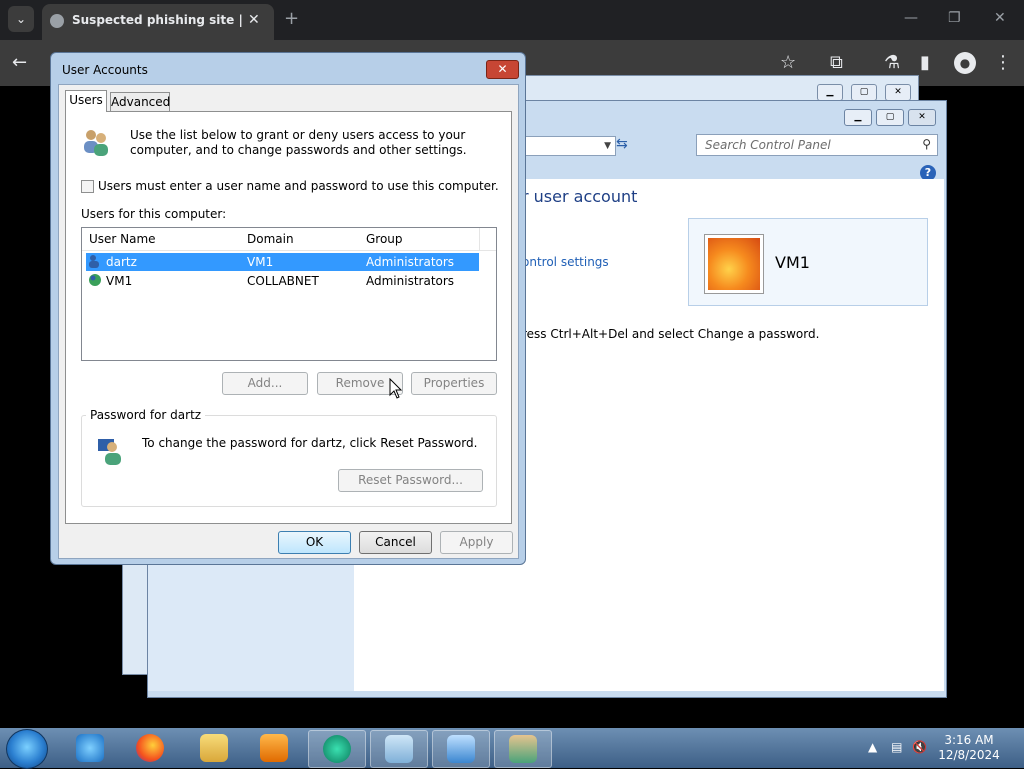 Image resolution: width=1024 pixels, height=769 pixels. What do you see at coordinates (282, 281) in the screenshot?
I see `table-row: VM1 COLLABNET Administrators` at bounding box center [282, 281].